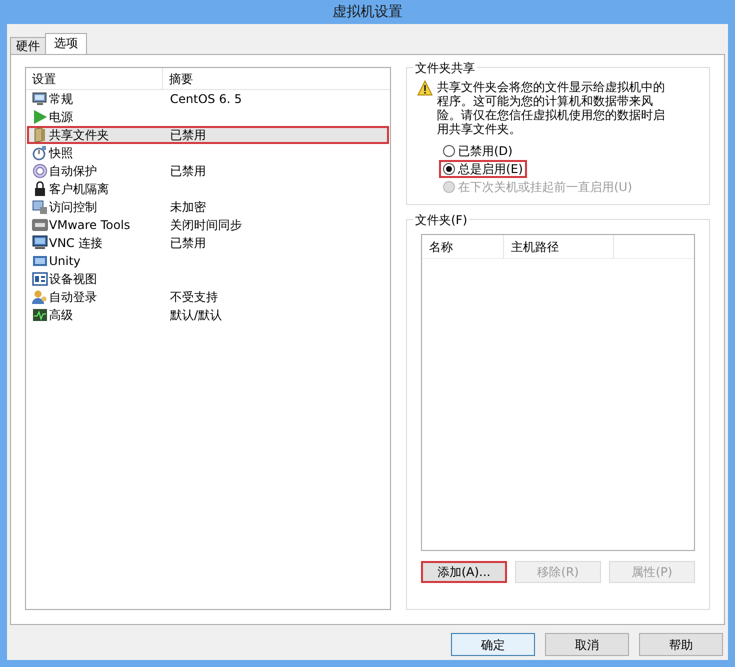 Image resolution: width=735 pixels, height=667 pixels. What do you see at coordinates (445, 68) in the screenshot?
I see `group-title: 文件夹共享` at bounding box center [445, 68].